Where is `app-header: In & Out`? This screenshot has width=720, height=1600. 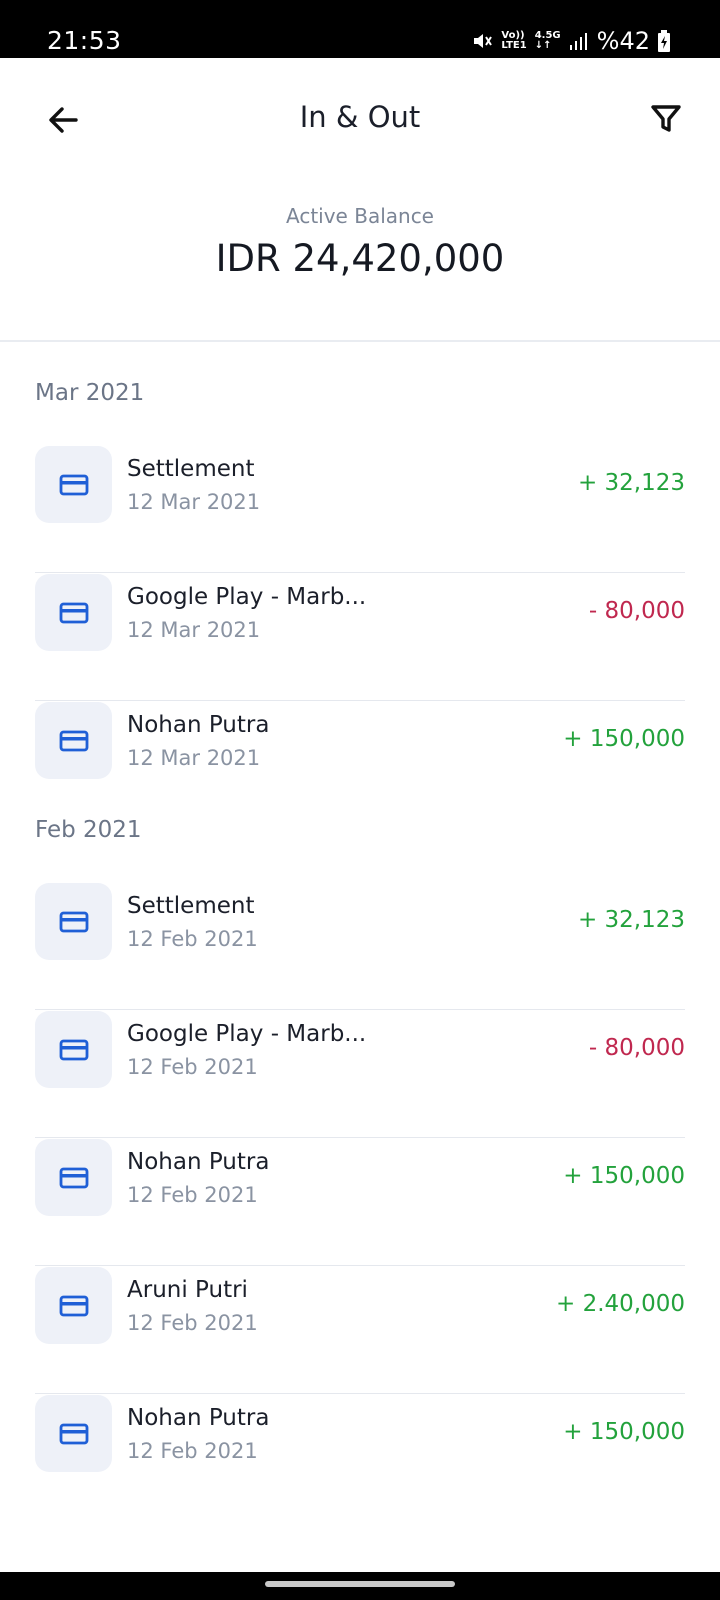 app-header: In & Out is located at coordinates (360, 118).